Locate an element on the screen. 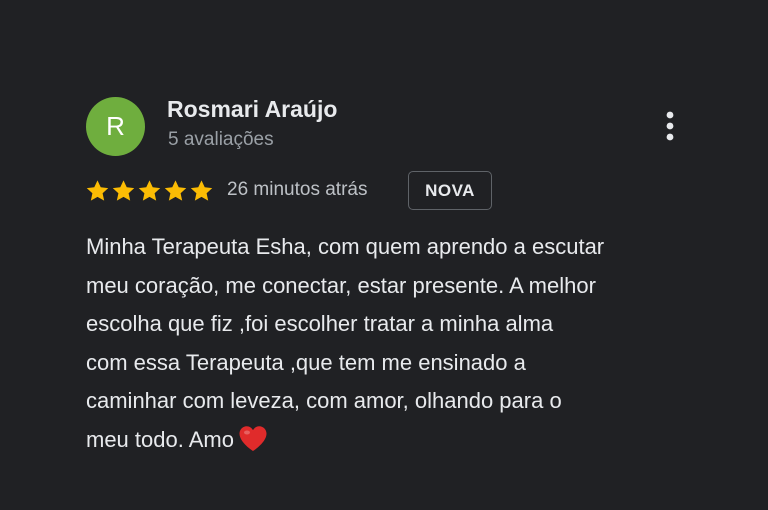 Image resolution: width=768 pixels, height=510 pixels. more-options-button is located at coordinates (670, 126).